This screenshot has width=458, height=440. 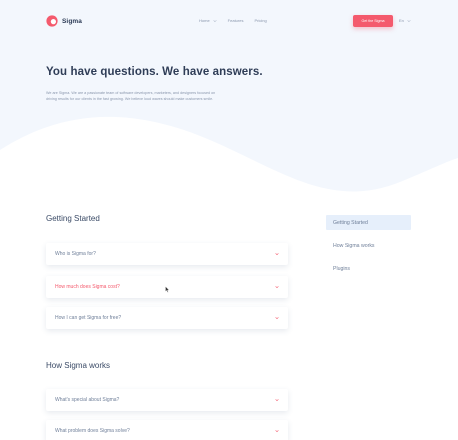 I want to click on nav-item-label: Features, so click(x=235, y=20).